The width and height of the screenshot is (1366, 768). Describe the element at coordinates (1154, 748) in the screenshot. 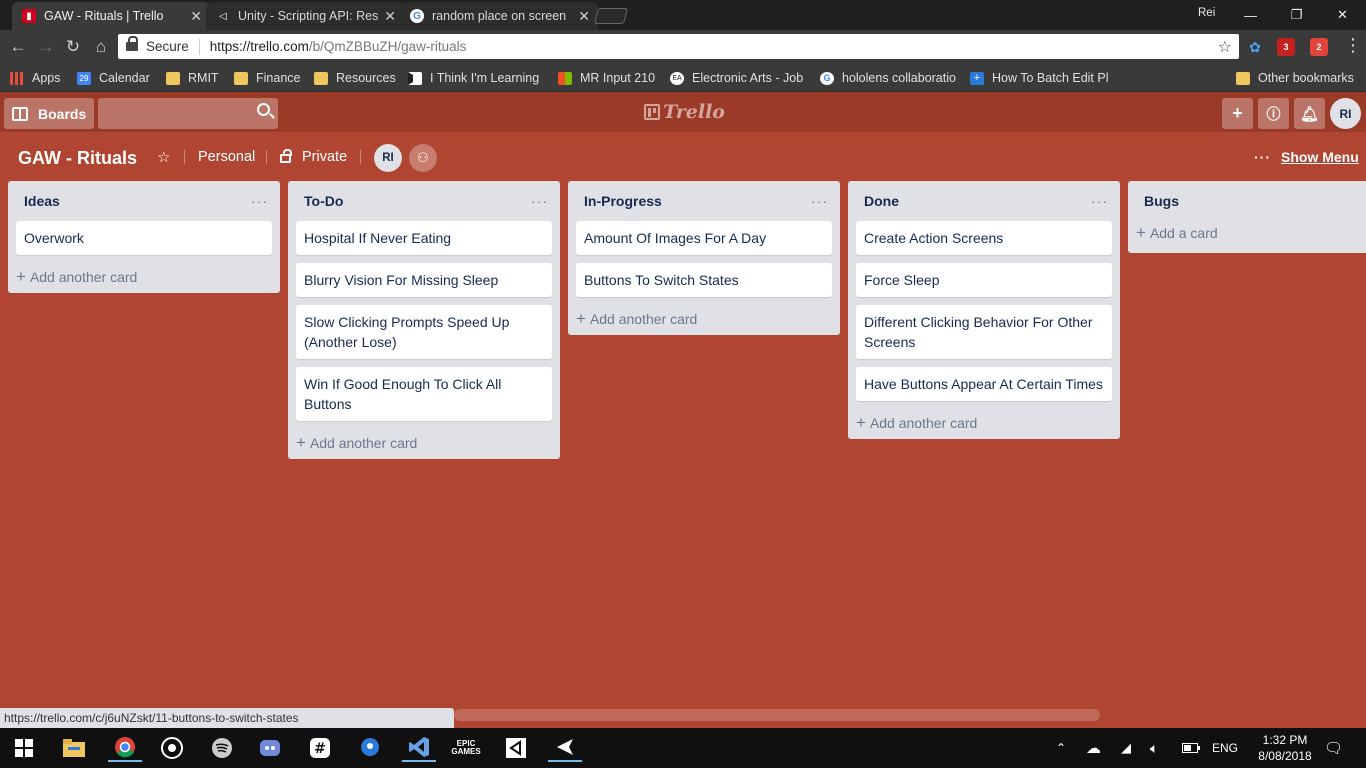

I see `volume-icon: 🔈︎` at that location.